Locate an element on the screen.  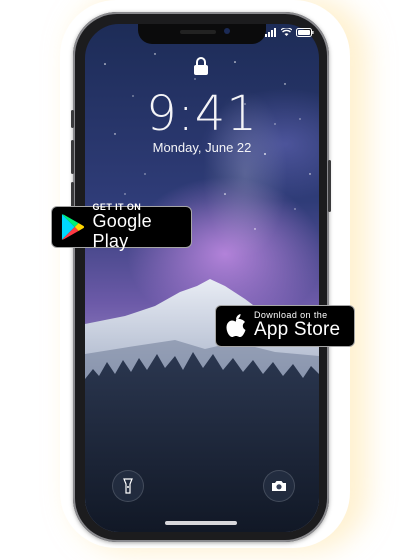
app-store-badge: Download on the App Store is located at coordinates (285, 326).